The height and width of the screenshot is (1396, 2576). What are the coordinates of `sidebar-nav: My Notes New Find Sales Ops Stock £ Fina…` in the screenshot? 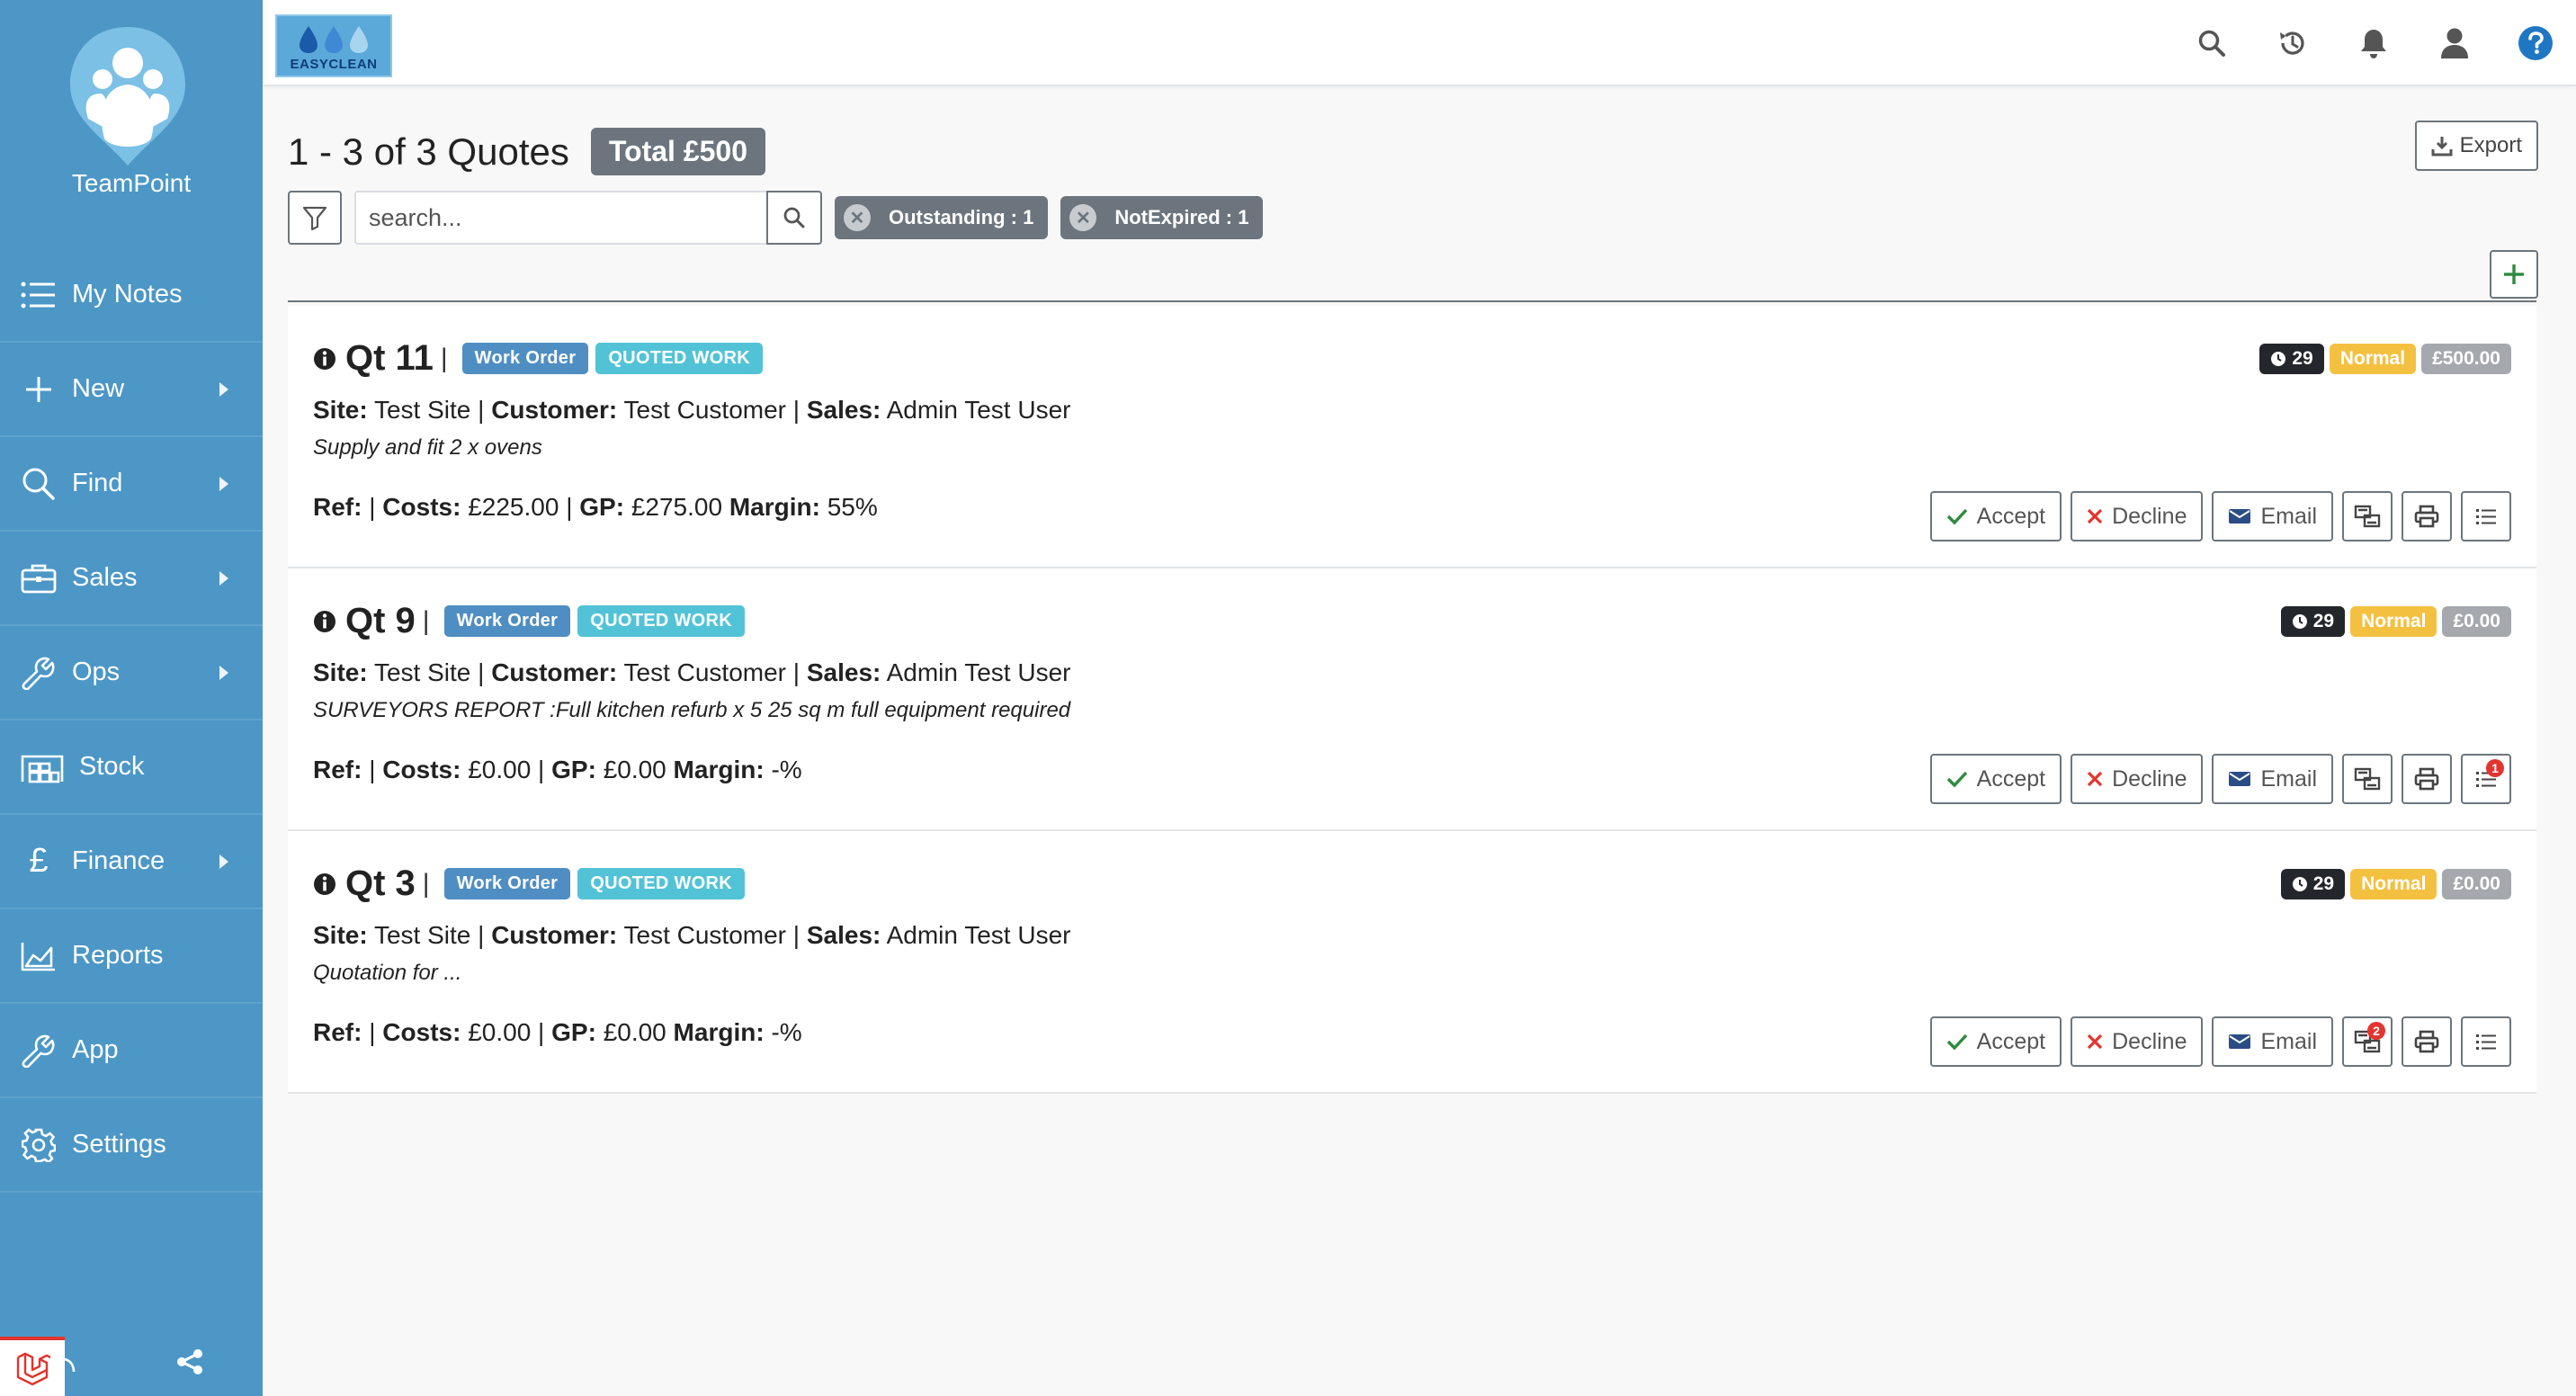 It's located at (131, 720).